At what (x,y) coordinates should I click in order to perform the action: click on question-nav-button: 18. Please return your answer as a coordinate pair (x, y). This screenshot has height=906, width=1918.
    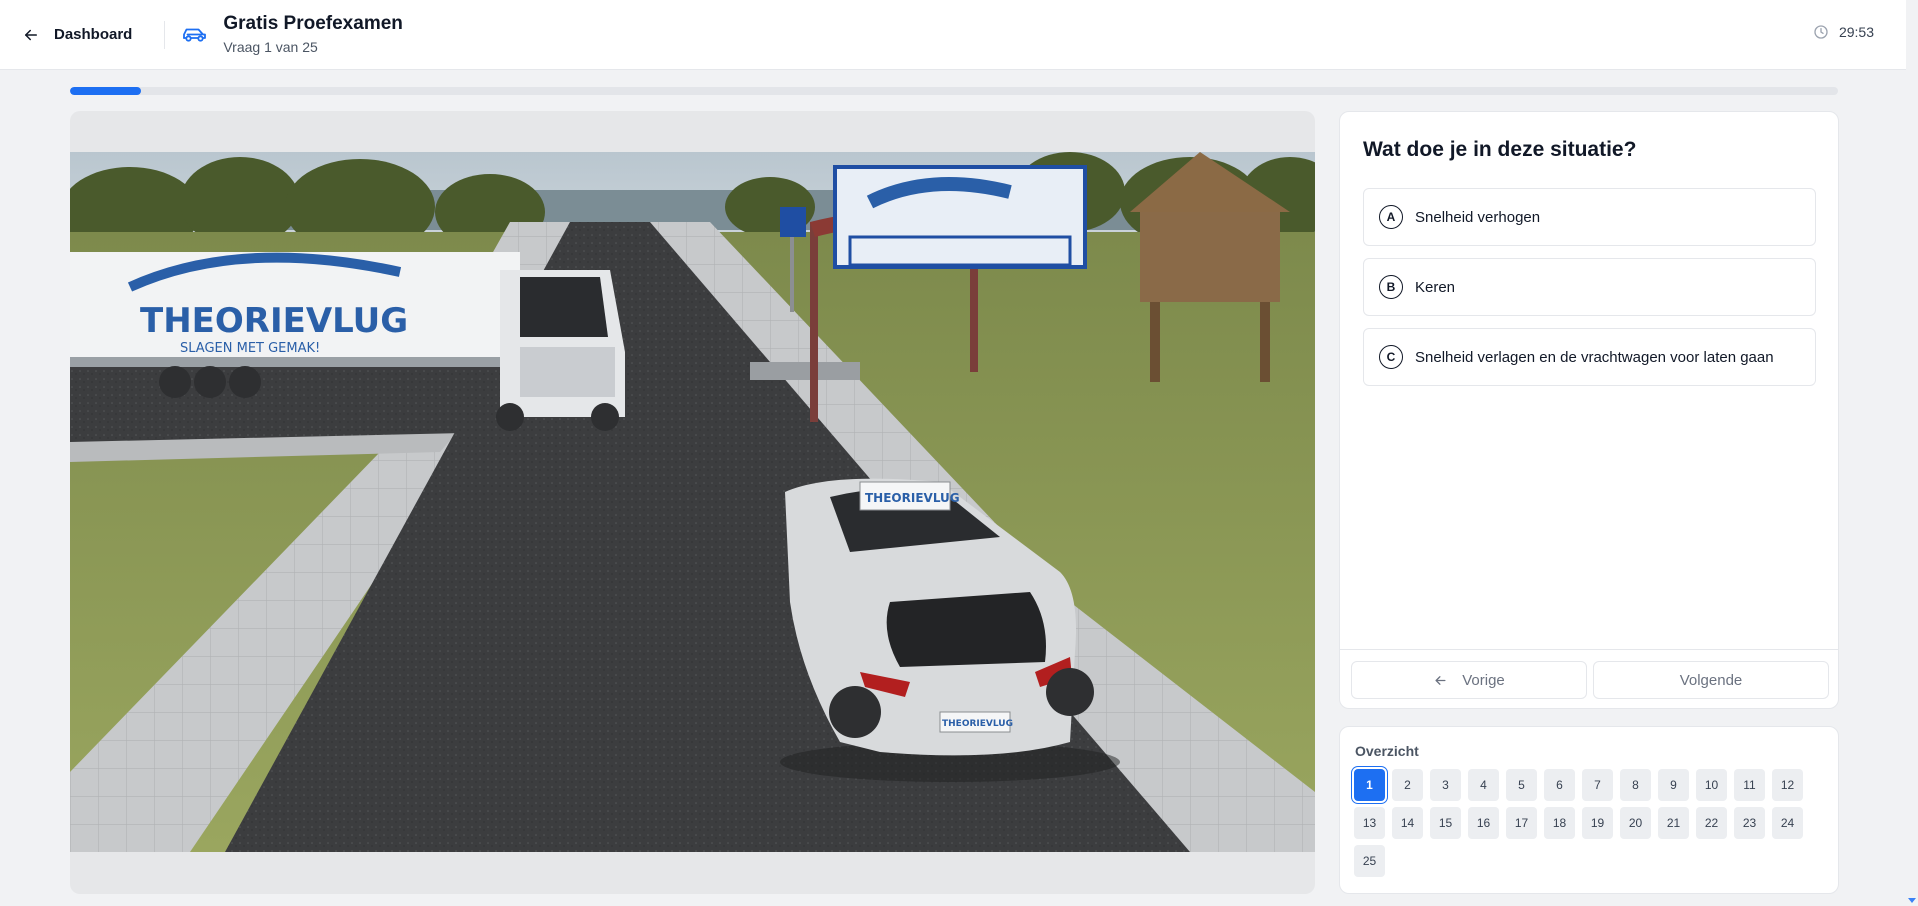
    Looking at the image, I should click on (1559, 823).